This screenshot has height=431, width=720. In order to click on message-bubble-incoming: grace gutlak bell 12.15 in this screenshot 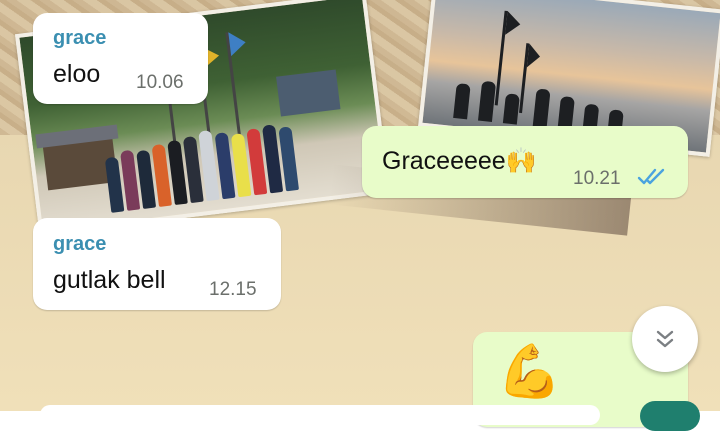, I will do `click(157, 264)`.